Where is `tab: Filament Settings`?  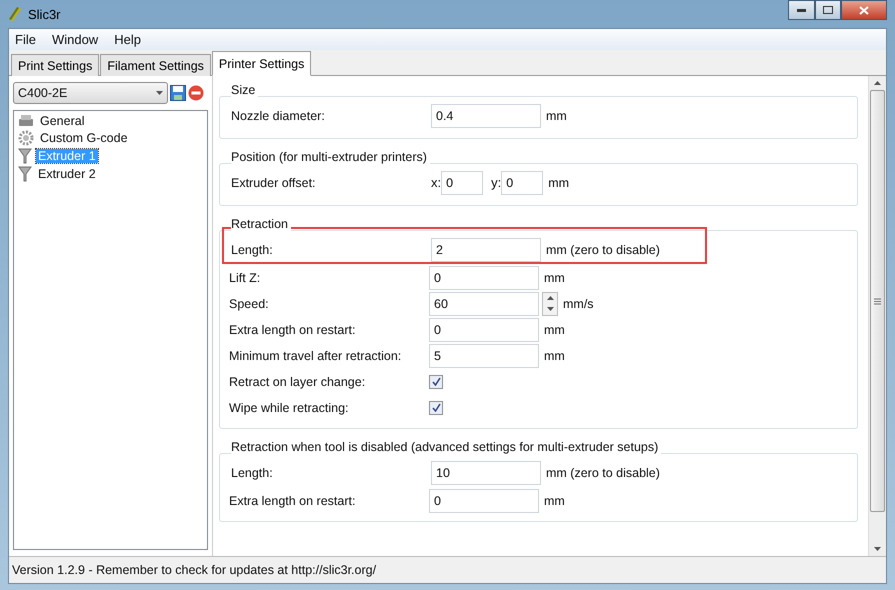
tab: Filament Settings is located at coordinates (155, 65).